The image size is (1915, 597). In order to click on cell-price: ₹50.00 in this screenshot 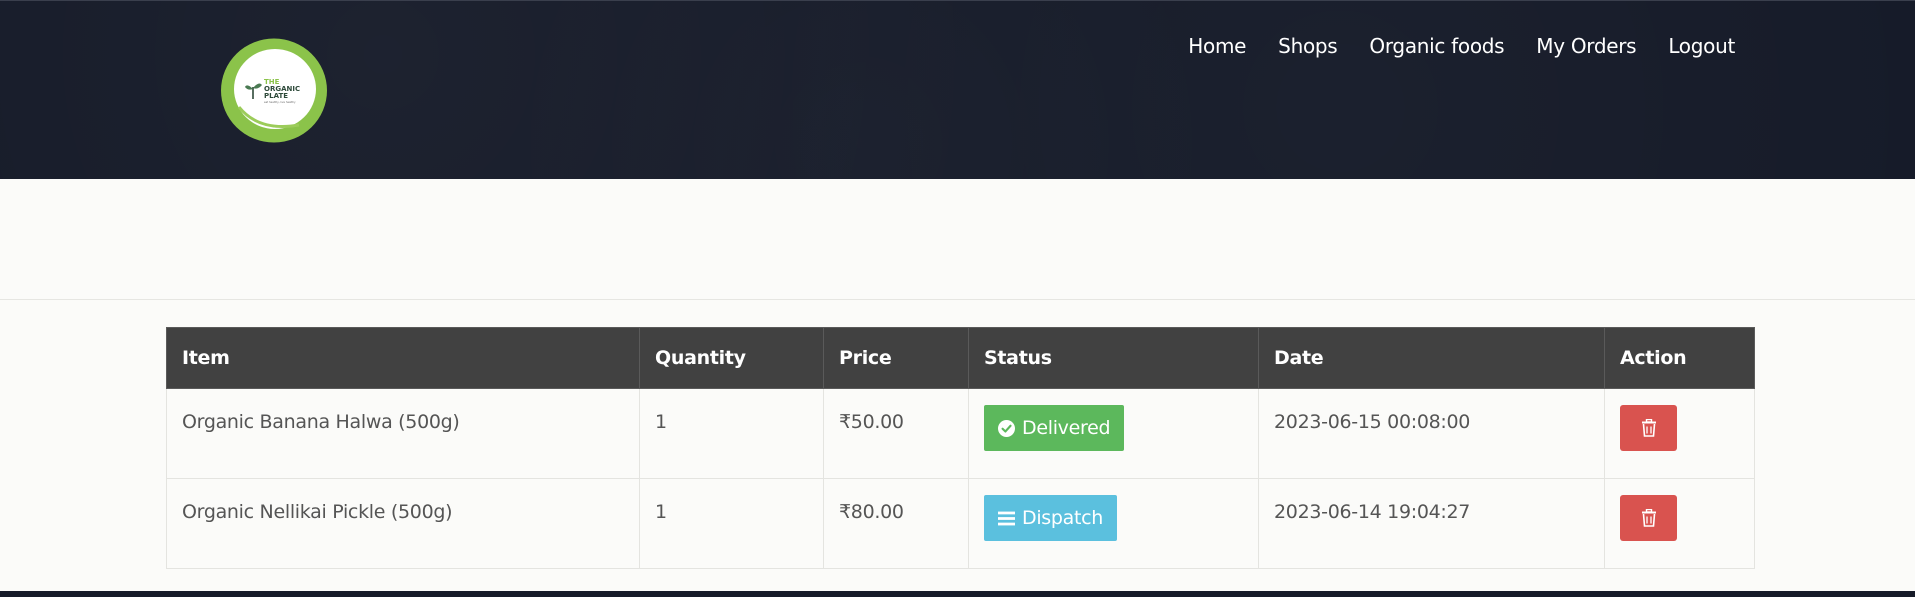, I will do `click(896, 433)`.